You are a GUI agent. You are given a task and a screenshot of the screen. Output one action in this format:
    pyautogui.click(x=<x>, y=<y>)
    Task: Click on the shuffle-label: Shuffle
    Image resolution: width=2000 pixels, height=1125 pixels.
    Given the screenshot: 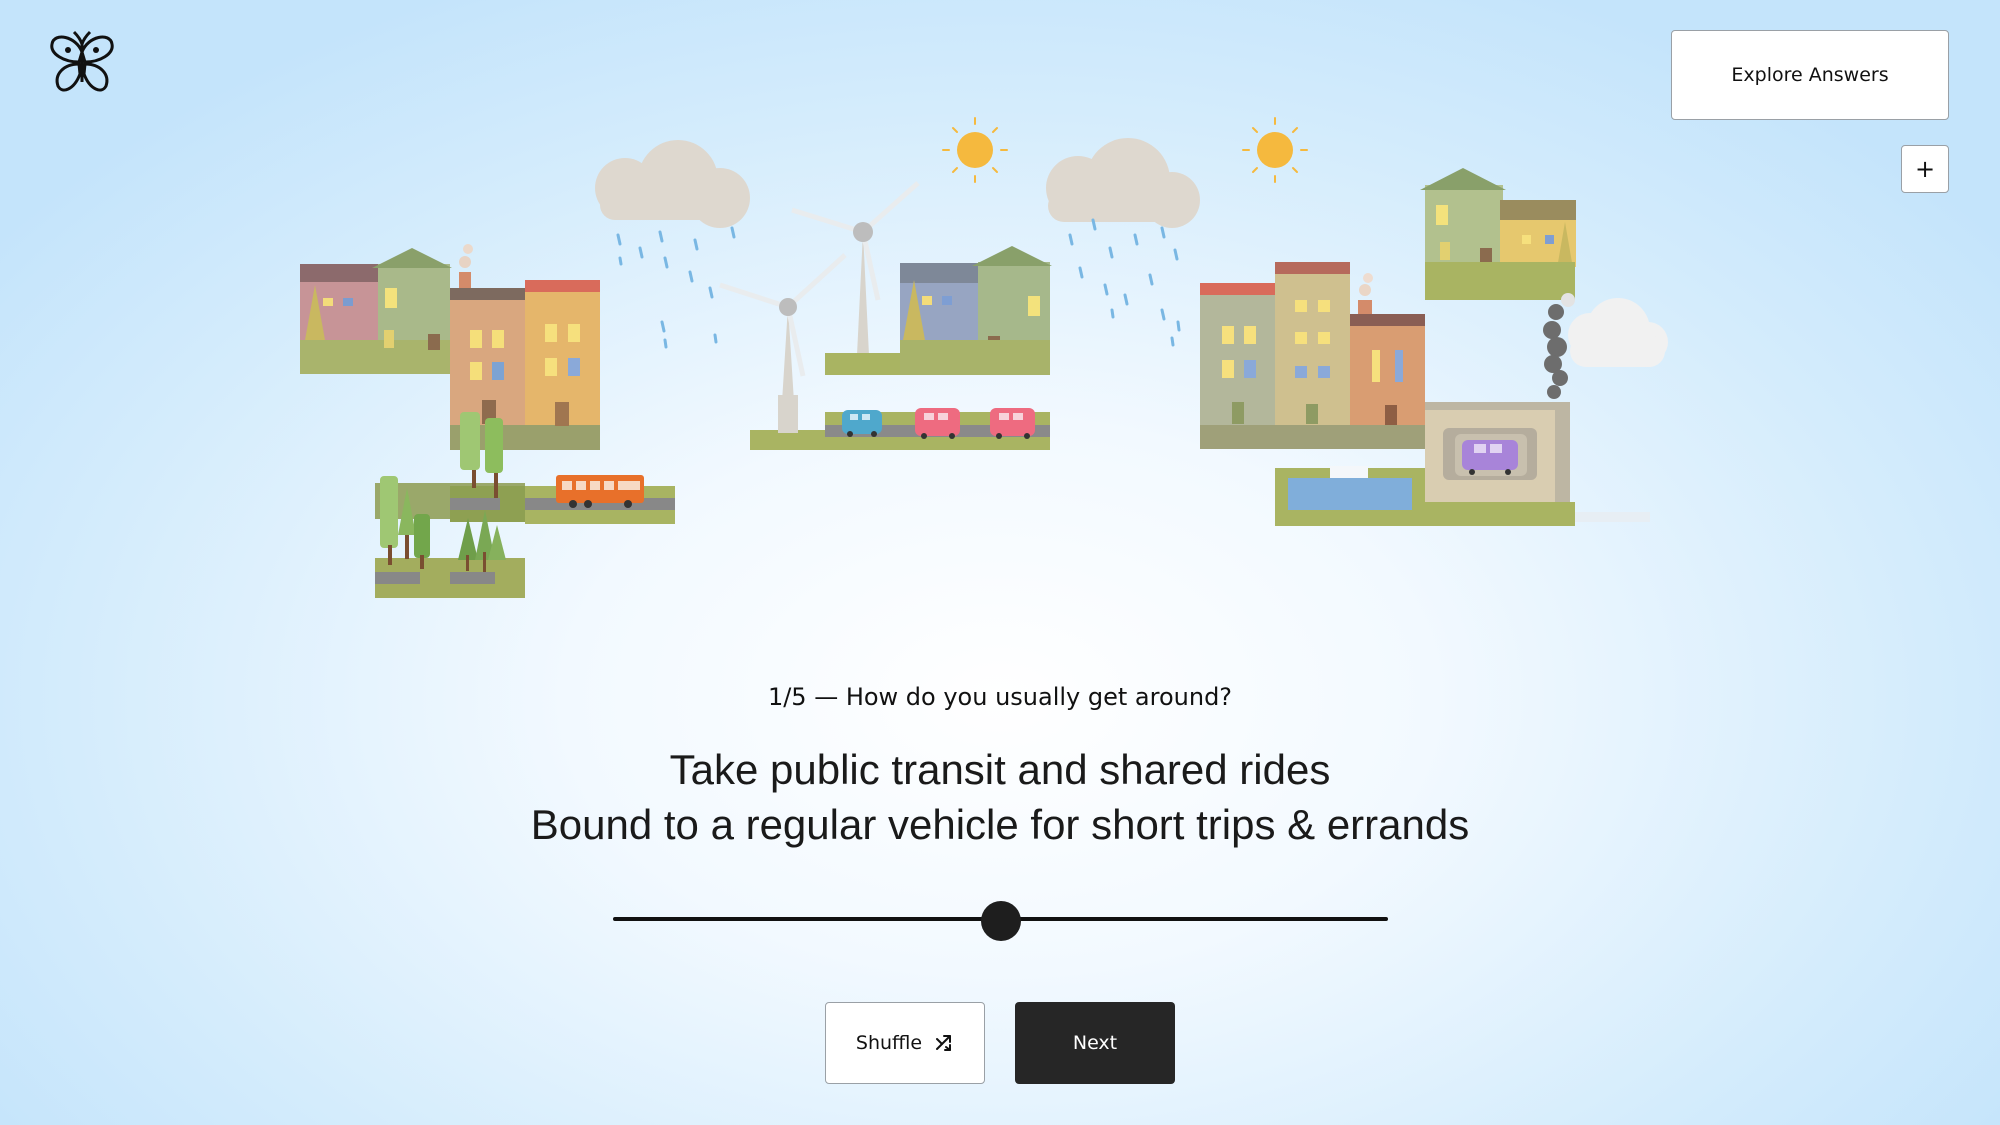 What is the action you would take?
    pyautogui.click(x=889, y=1043)
    